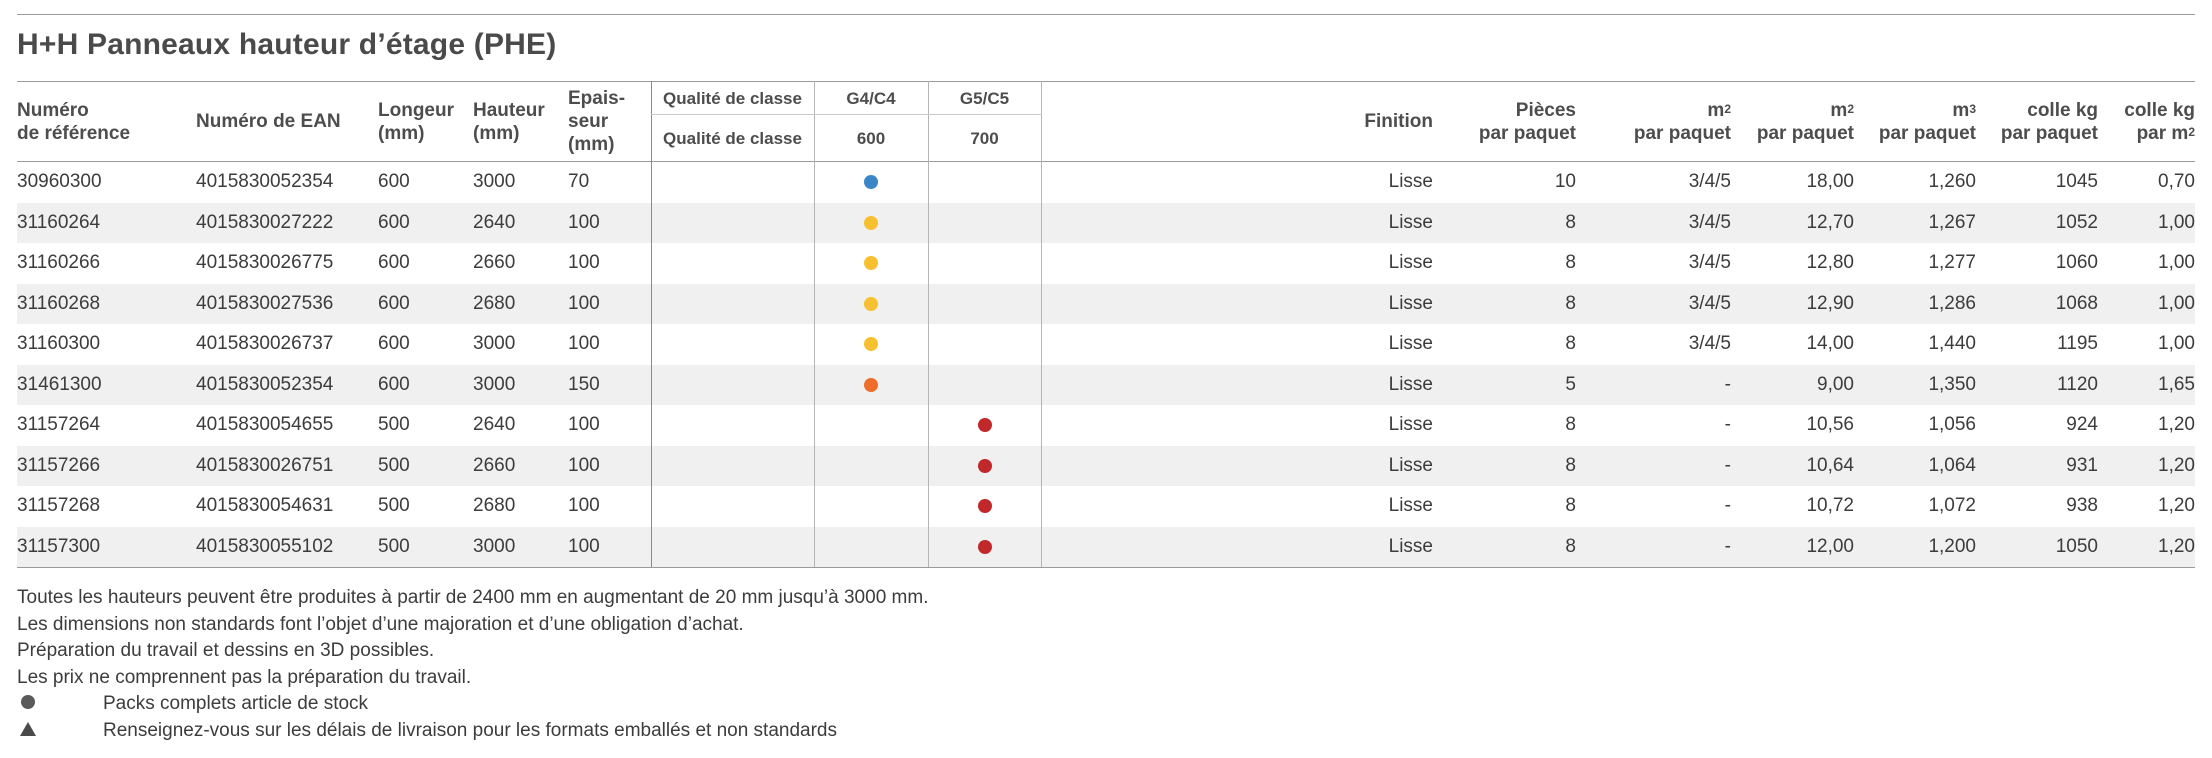  Describe the element at coordinates (106, 303) in the screenshot. I see `cell-ref: 31160268` at that location.